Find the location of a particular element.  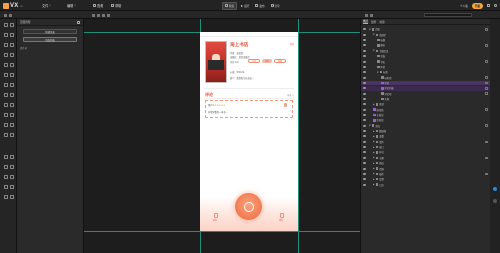

floating-action-button is located at coordinates (248, 206).